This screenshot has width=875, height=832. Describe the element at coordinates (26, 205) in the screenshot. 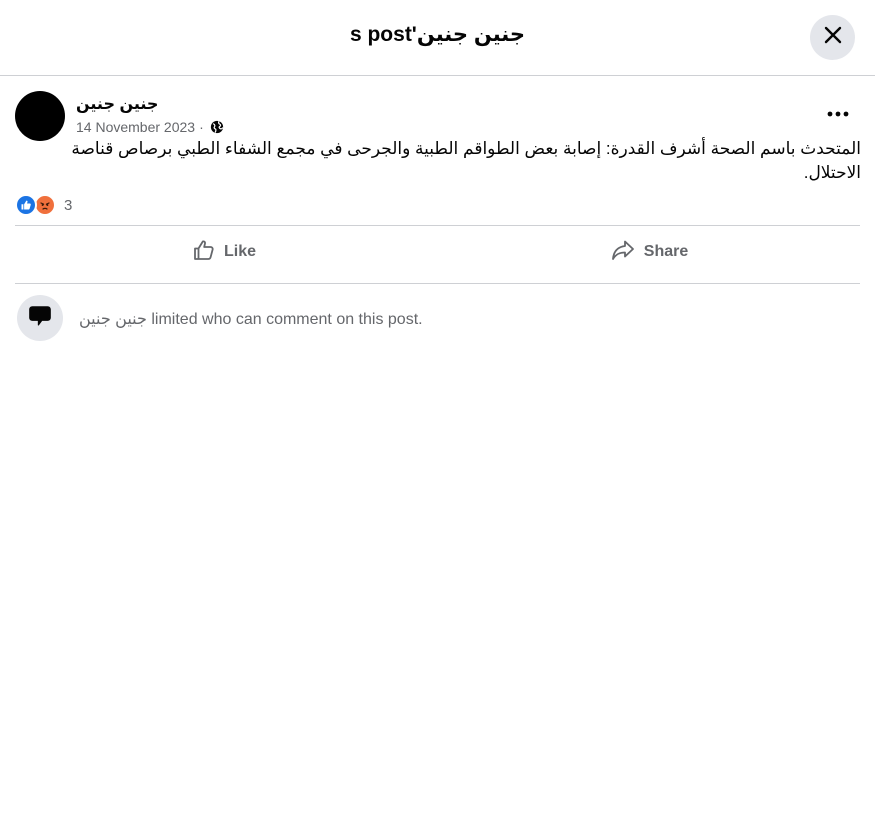

I see `like-reaction-icon` at that location.